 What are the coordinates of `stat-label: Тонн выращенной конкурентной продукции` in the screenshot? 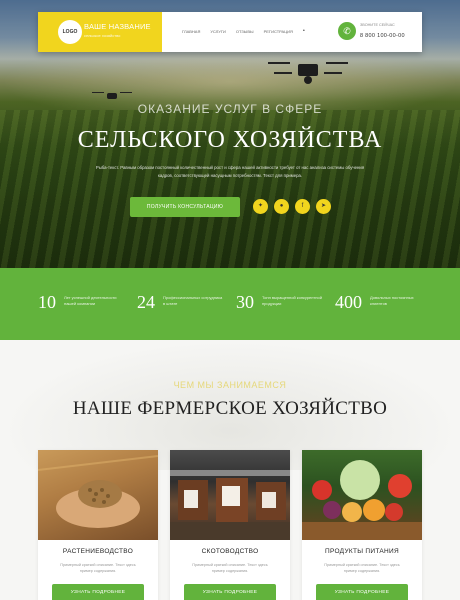 It's located at (292, 300).